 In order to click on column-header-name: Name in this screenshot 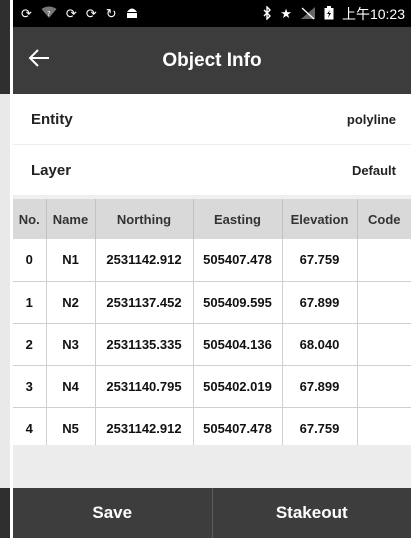, I will do `click(71, 219)`.